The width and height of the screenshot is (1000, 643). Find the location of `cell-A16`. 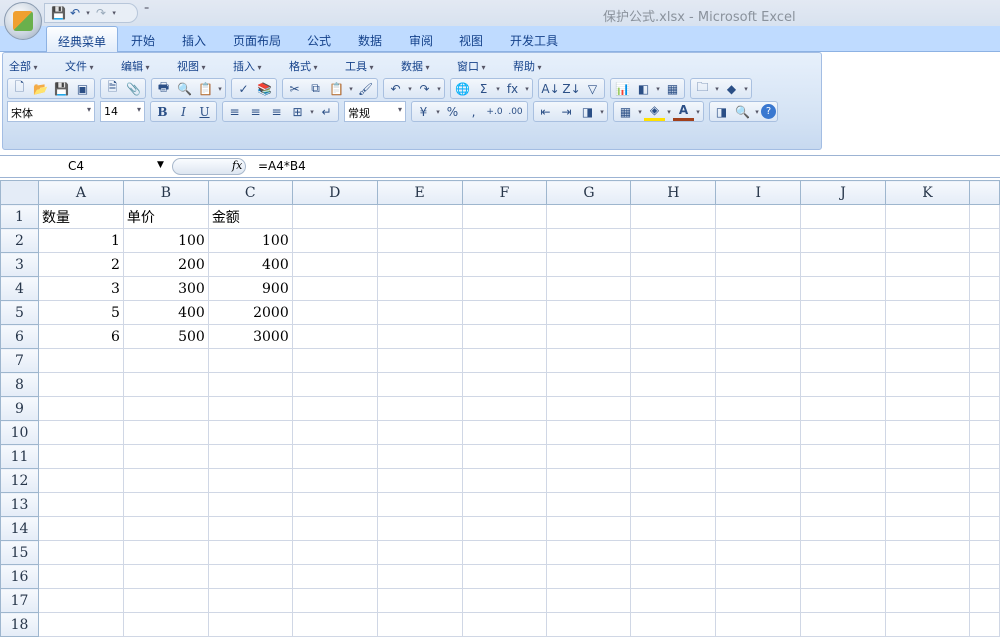

cell-A16 is located at coordinates (80, 576).